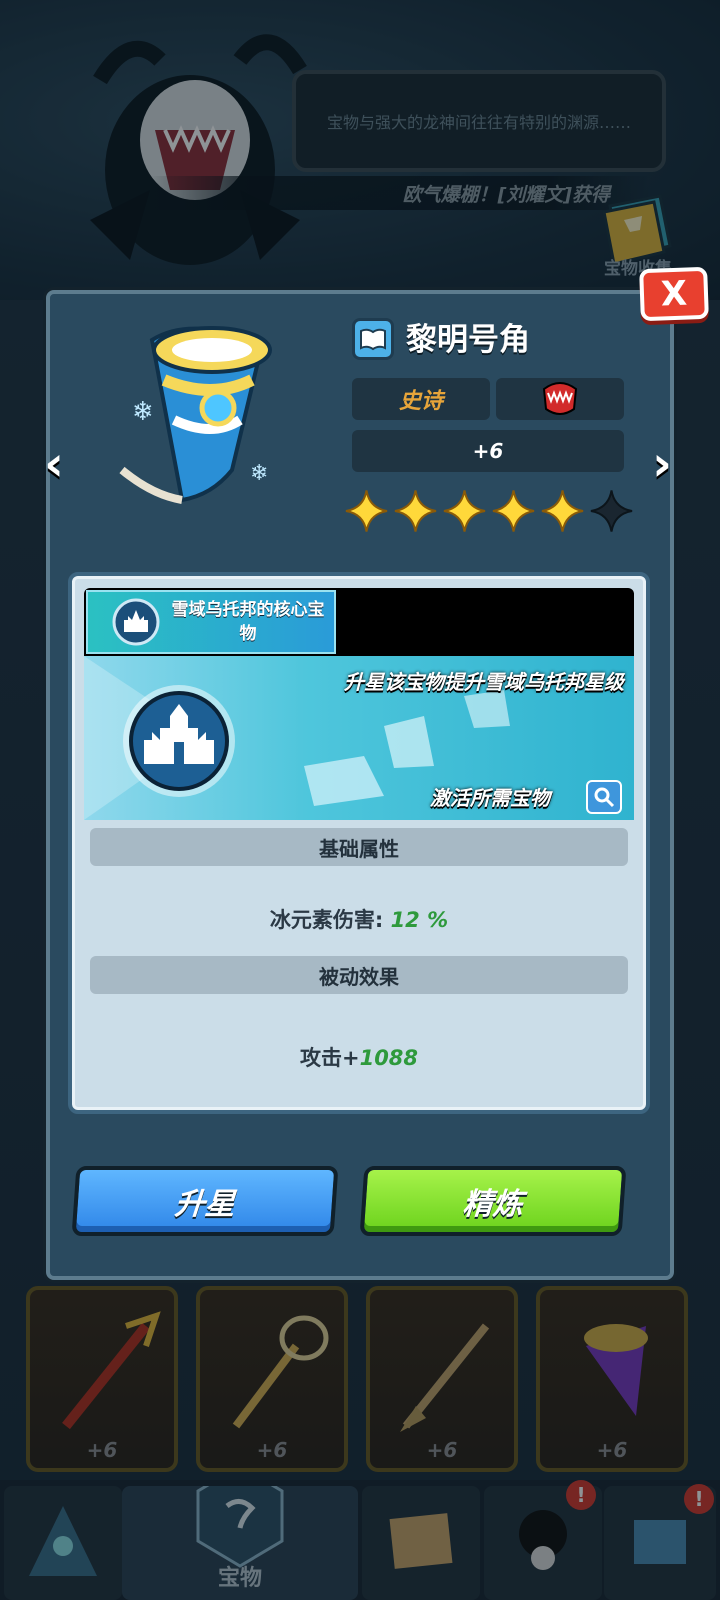 This screenshot has width=720, height=1600. What do you see at coordinates (326, 920) in the screenshot?
I see `base-attribute-label: 冰元素伤害:` at bounding box center [326, 920].